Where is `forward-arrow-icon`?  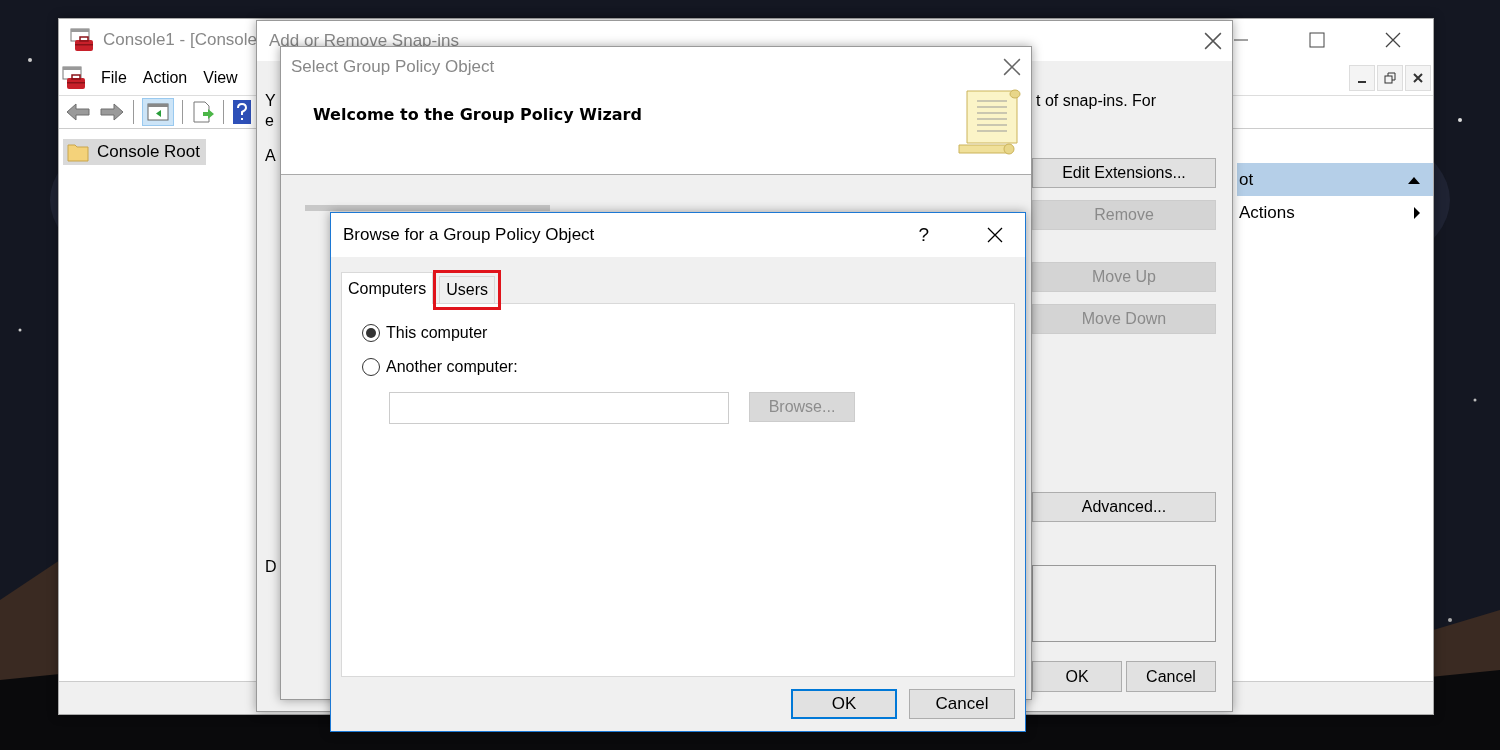 forward-arrow-icon is located at coordinates (112, 112).